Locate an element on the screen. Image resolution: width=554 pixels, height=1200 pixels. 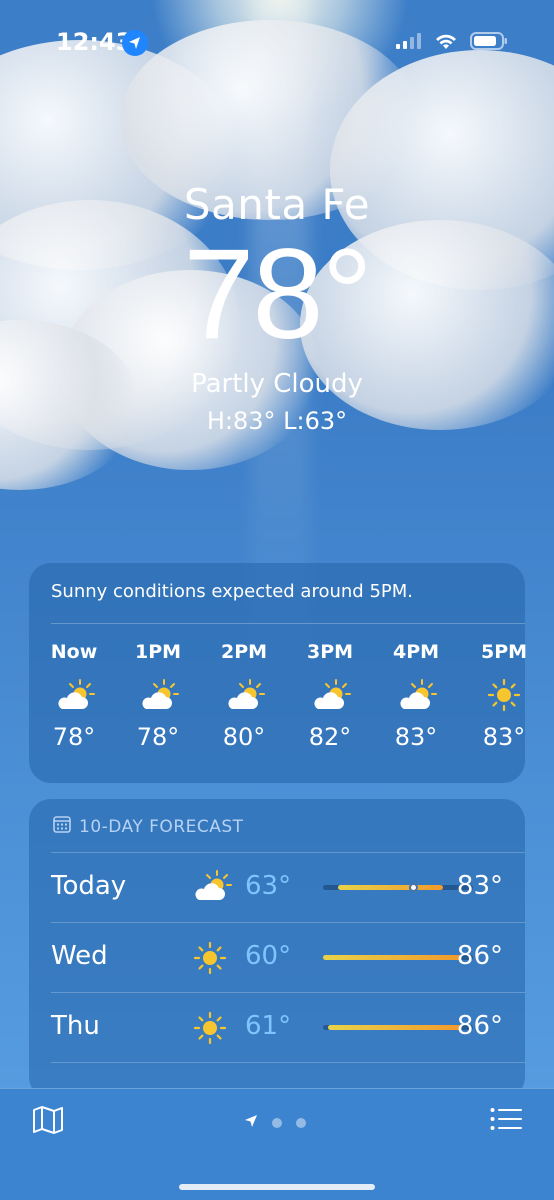
status-bar: 12:43 is located at coordinates (277, 42).